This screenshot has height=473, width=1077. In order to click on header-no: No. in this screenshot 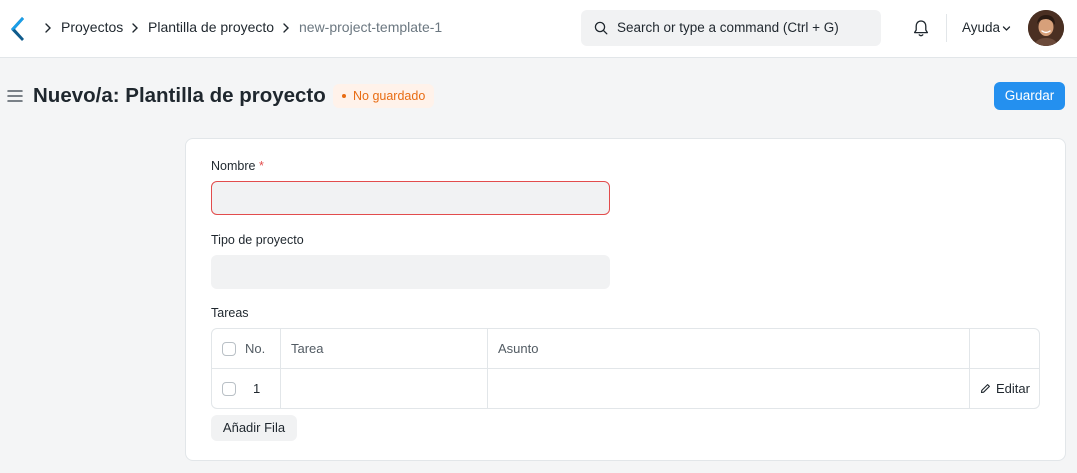, I will do `click(255, 348)`.